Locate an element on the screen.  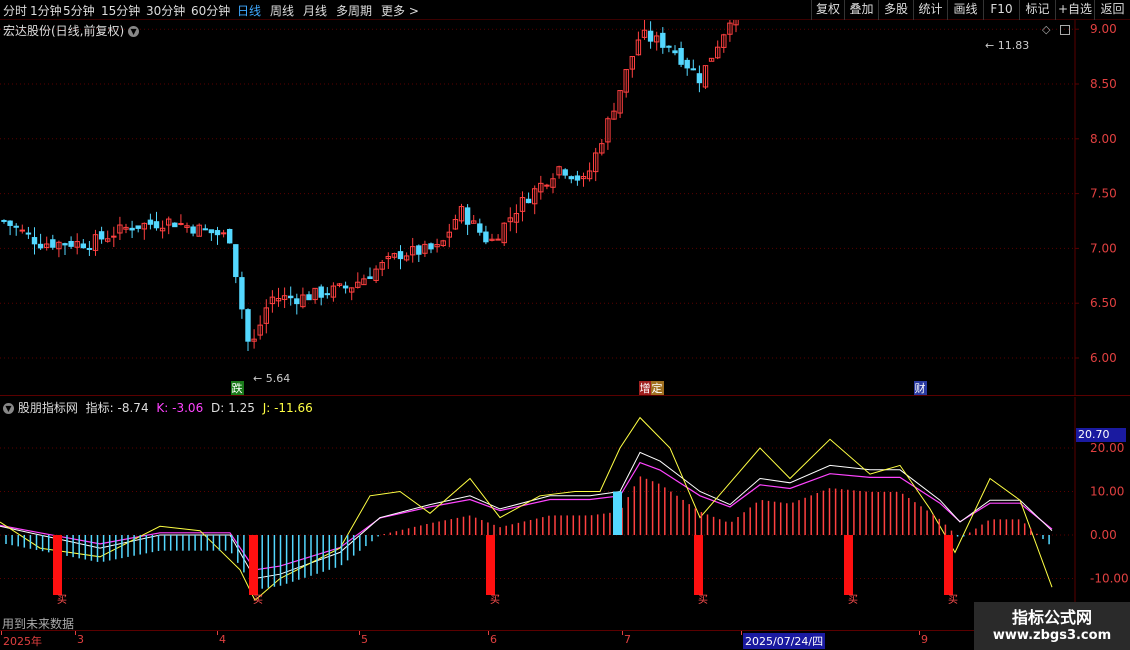
event-marker: 定 is located at coordinates (657, 388).